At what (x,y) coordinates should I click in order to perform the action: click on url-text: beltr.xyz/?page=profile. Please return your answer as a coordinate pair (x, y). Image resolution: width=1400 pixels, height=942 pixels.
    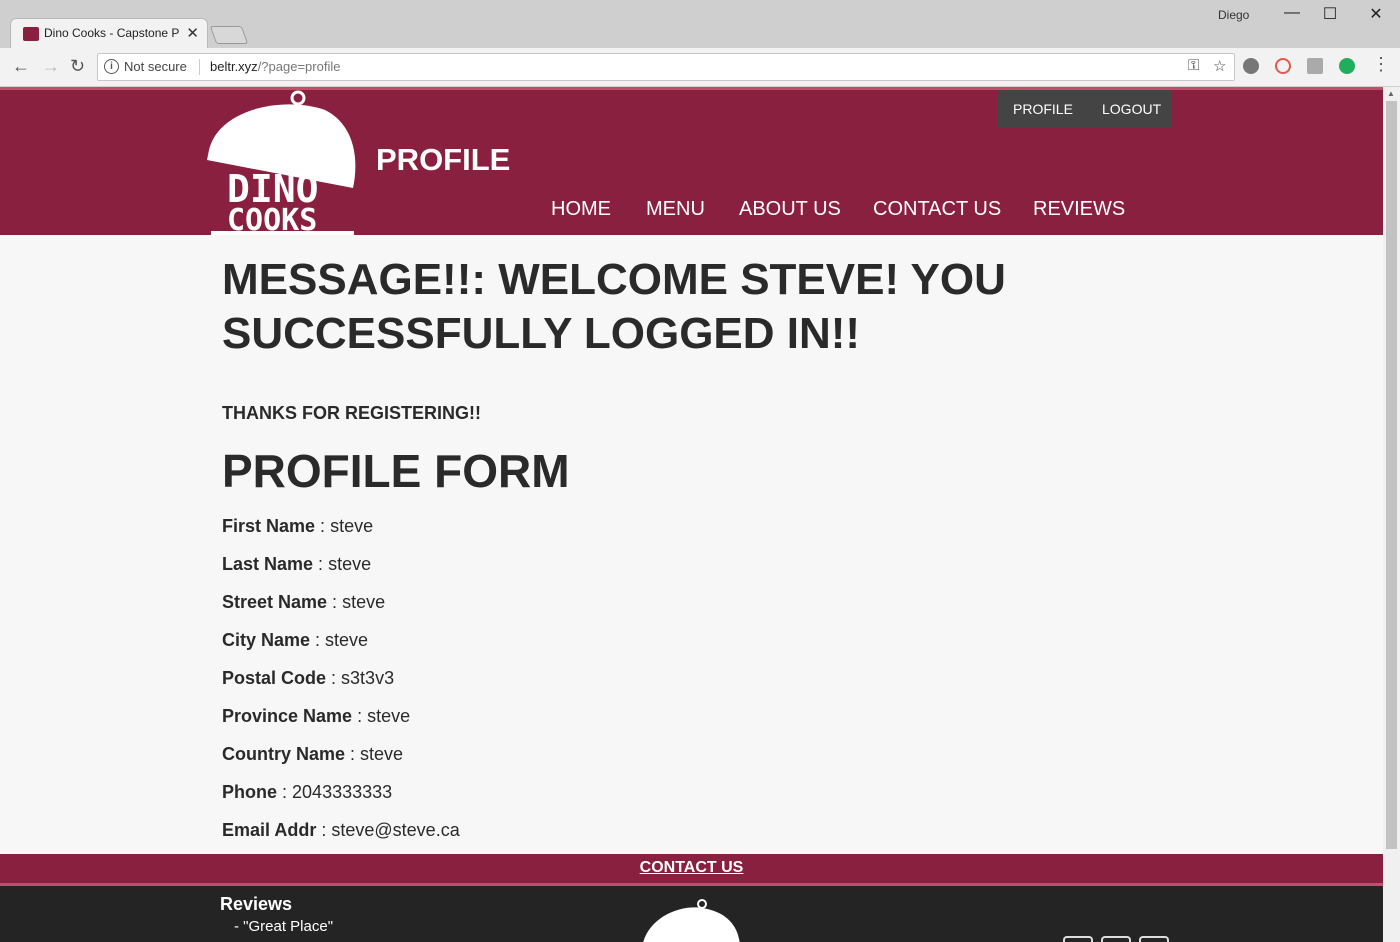
    Looking at the image, I should click on (275, 66).